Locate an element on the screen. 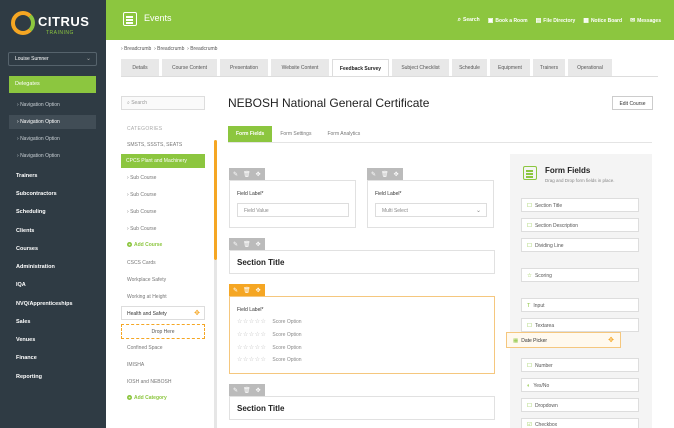  messages-link: ✉ Messages is located at coordinates (645, 20).